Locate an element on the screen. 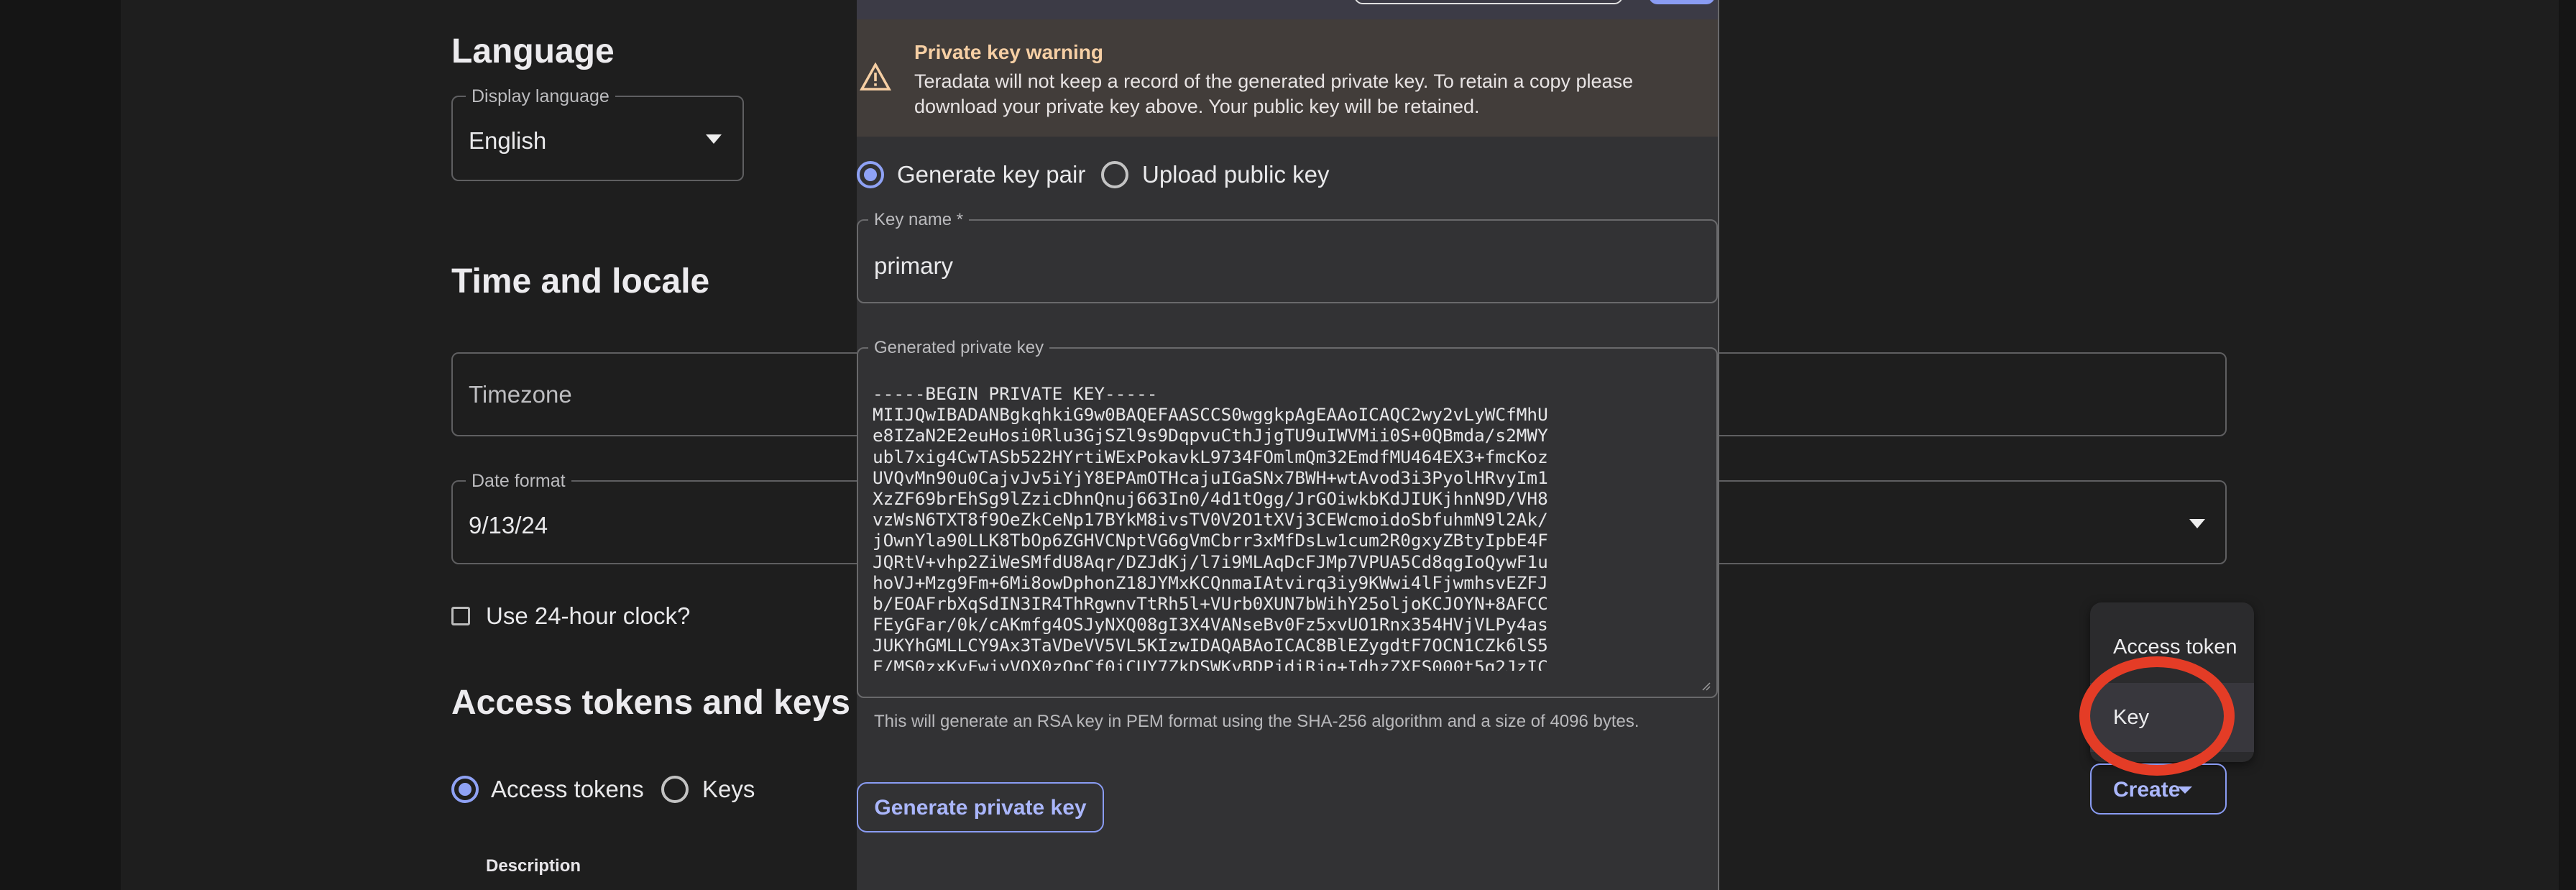 The height and width of the screenshot is (890, 2576). left-gutter is located at coordinates (60, 445).